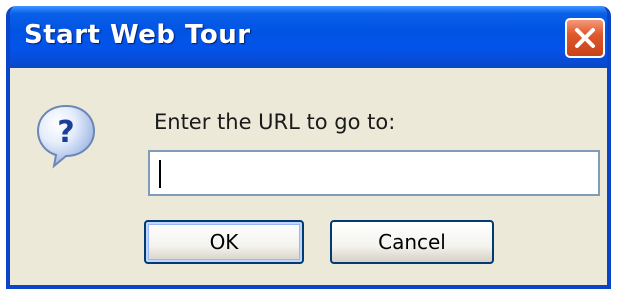 This screenshot has height=295, width=617. I want to click on close-button, so click(585, 38).